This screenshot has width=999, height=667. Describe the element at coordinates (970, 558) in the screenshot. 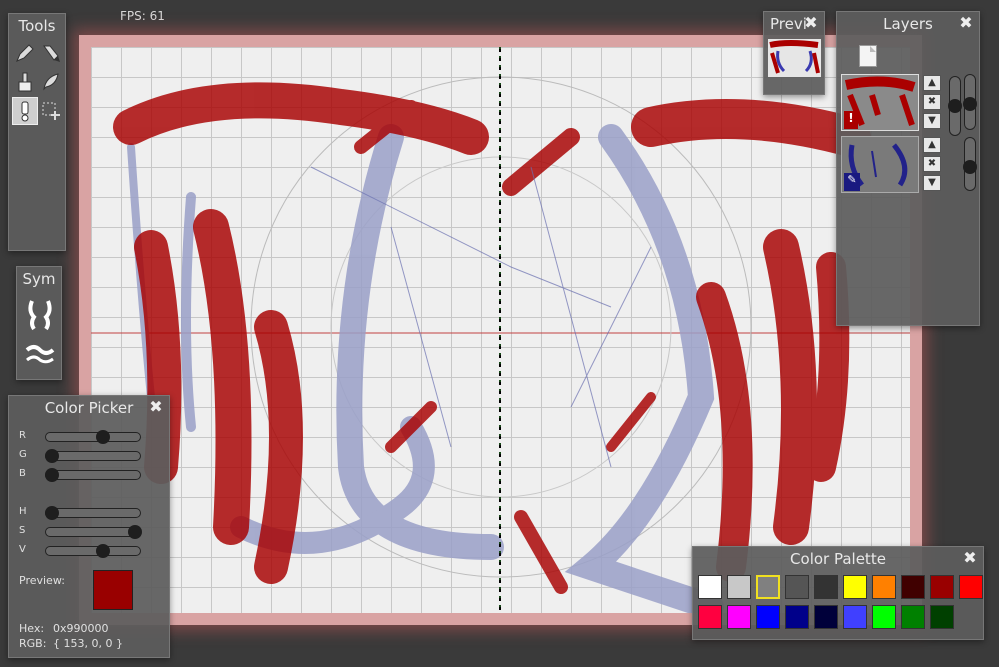

I see `color-palette-close-icon: ✖` at that location.